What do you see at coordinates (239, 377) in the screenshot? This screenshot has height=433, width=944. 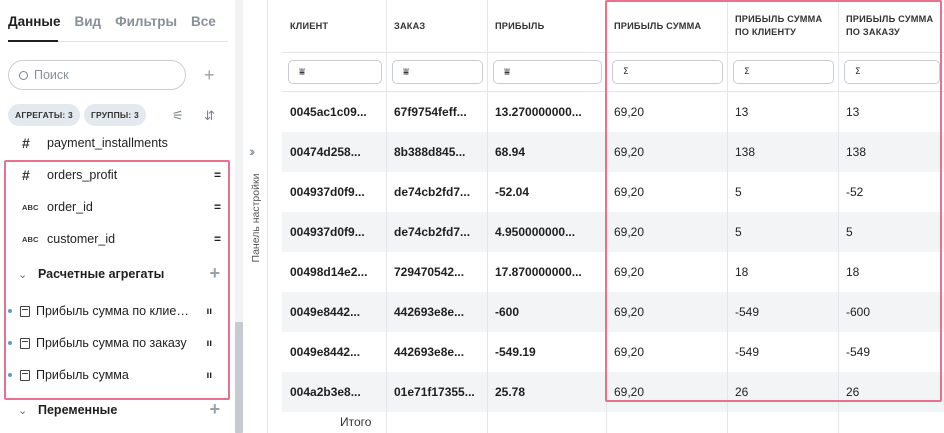 I see `scrollbar-thumb` at bounding box center [239, 377].